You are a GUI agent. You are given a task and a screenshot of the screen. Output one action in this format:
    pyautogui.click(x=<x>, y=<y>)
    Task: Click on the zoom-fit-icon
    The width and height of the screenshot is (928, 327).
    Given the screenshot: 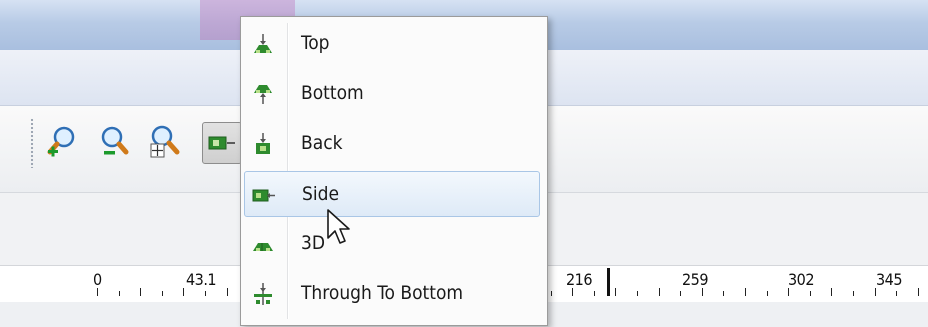 What is the action you would take?
    pyautogui.click(x=165, y=141)
    